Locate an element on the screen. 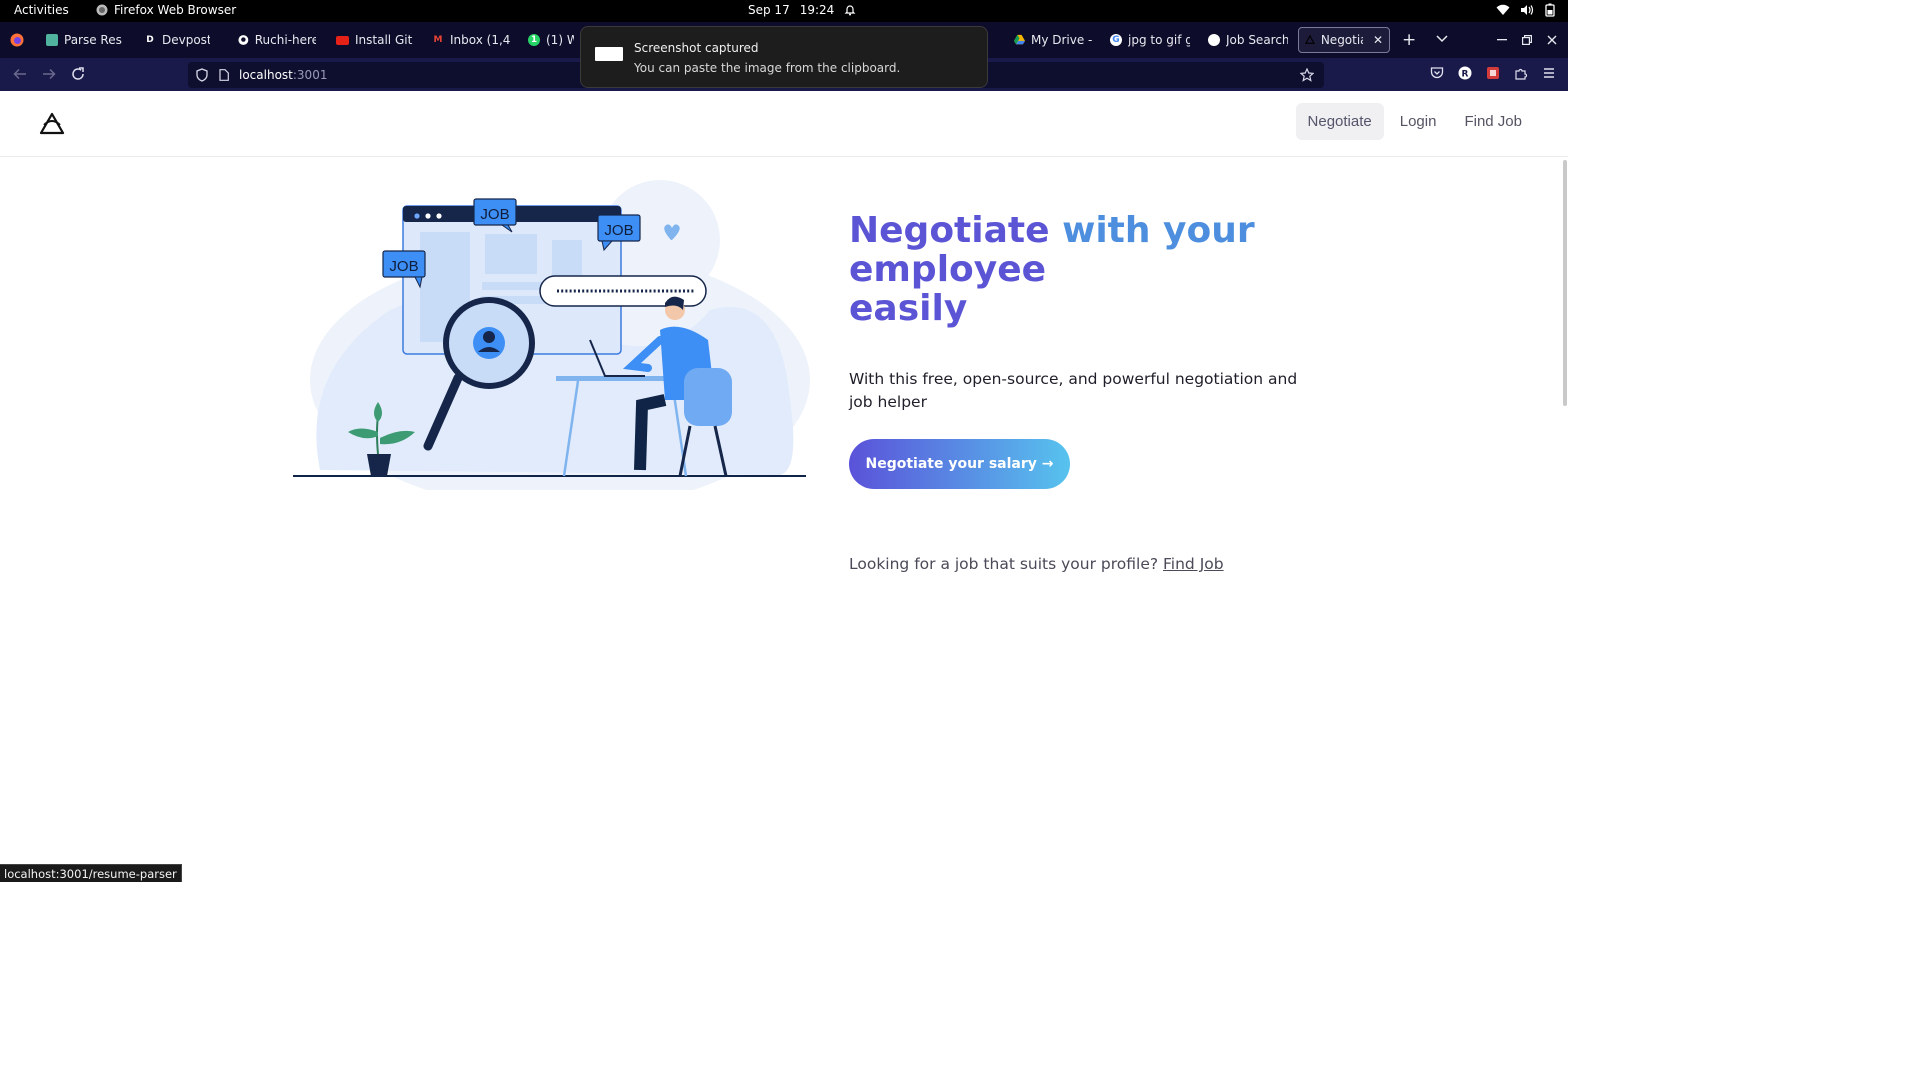 The width and height of the screenshot is (1920, 1080). tab-job-search: Job Search is located at coordinates (1248, 40).